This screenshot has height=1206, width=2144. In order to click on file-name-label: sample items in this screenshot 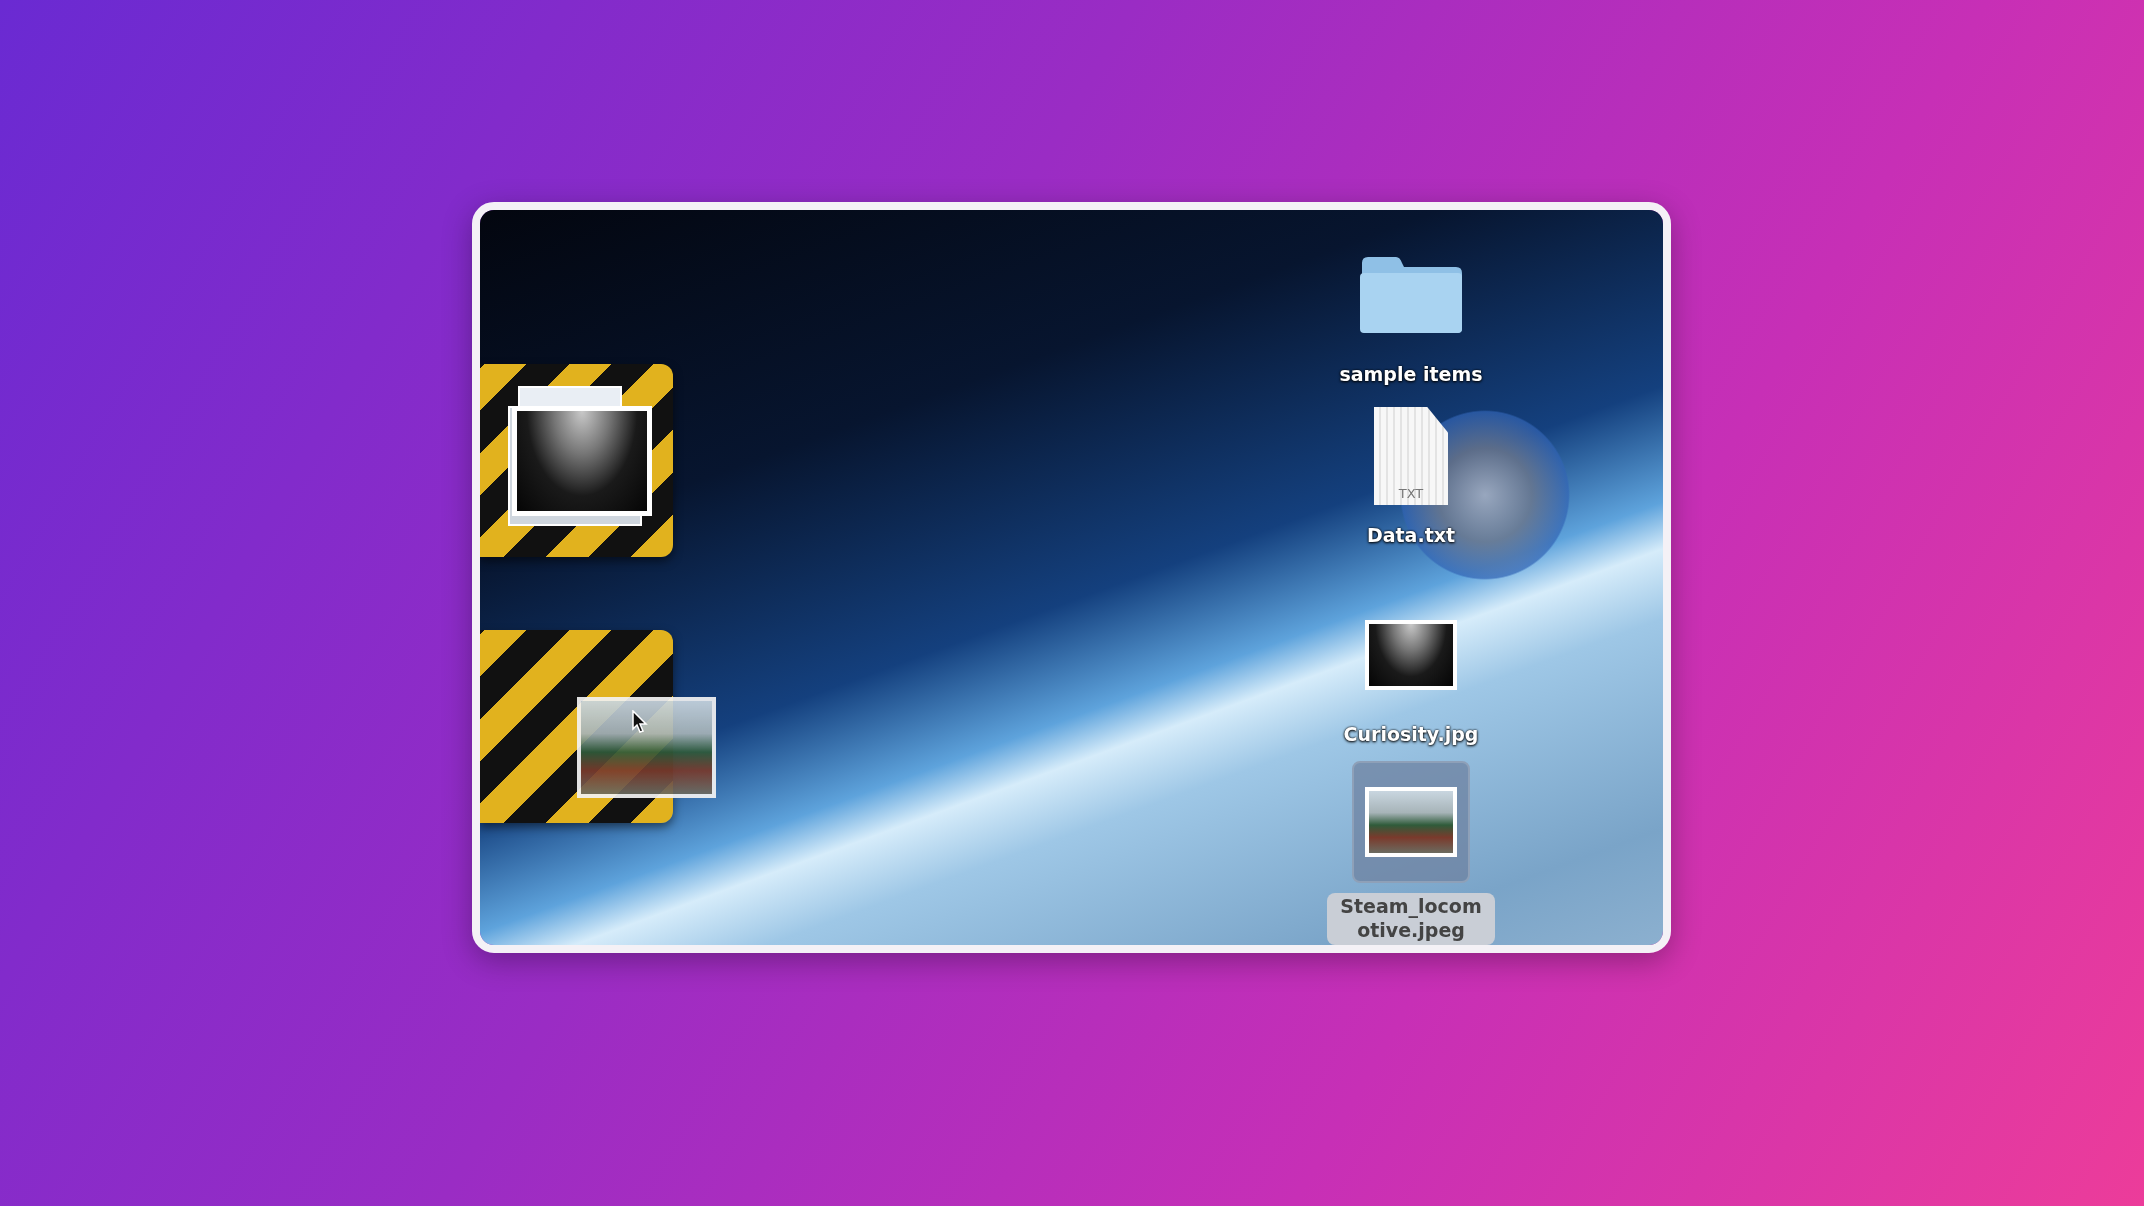, I will do `click(1411, 374)`.